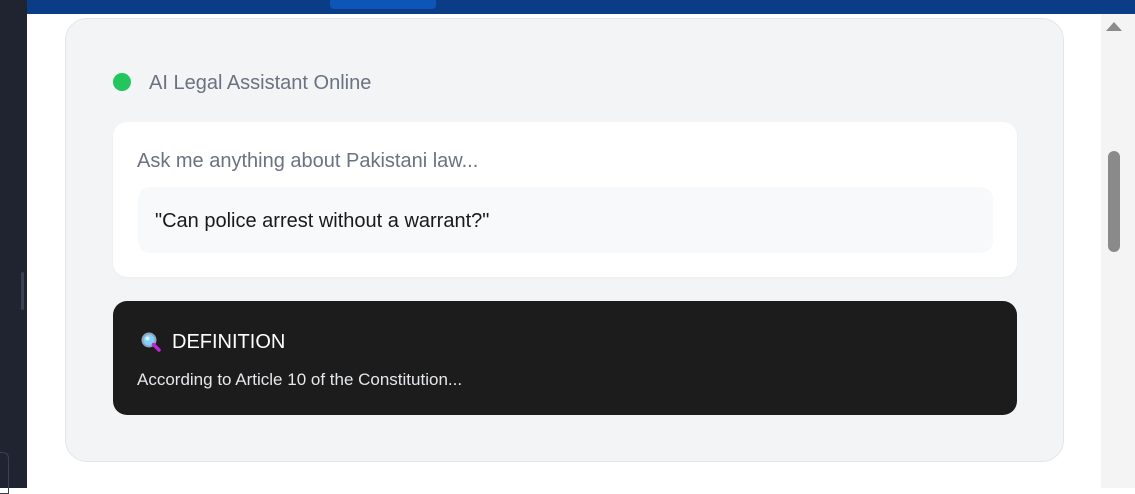  I want to click on magnifying-glass-icon, so click(151, 342).